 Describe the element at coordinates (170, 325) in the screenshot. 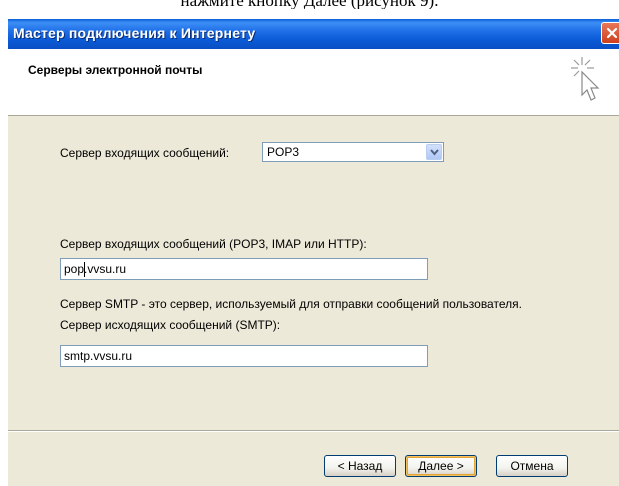

I see `outgoing-server-label: Сервер исходящих сообщений (SMTP):` at that location.